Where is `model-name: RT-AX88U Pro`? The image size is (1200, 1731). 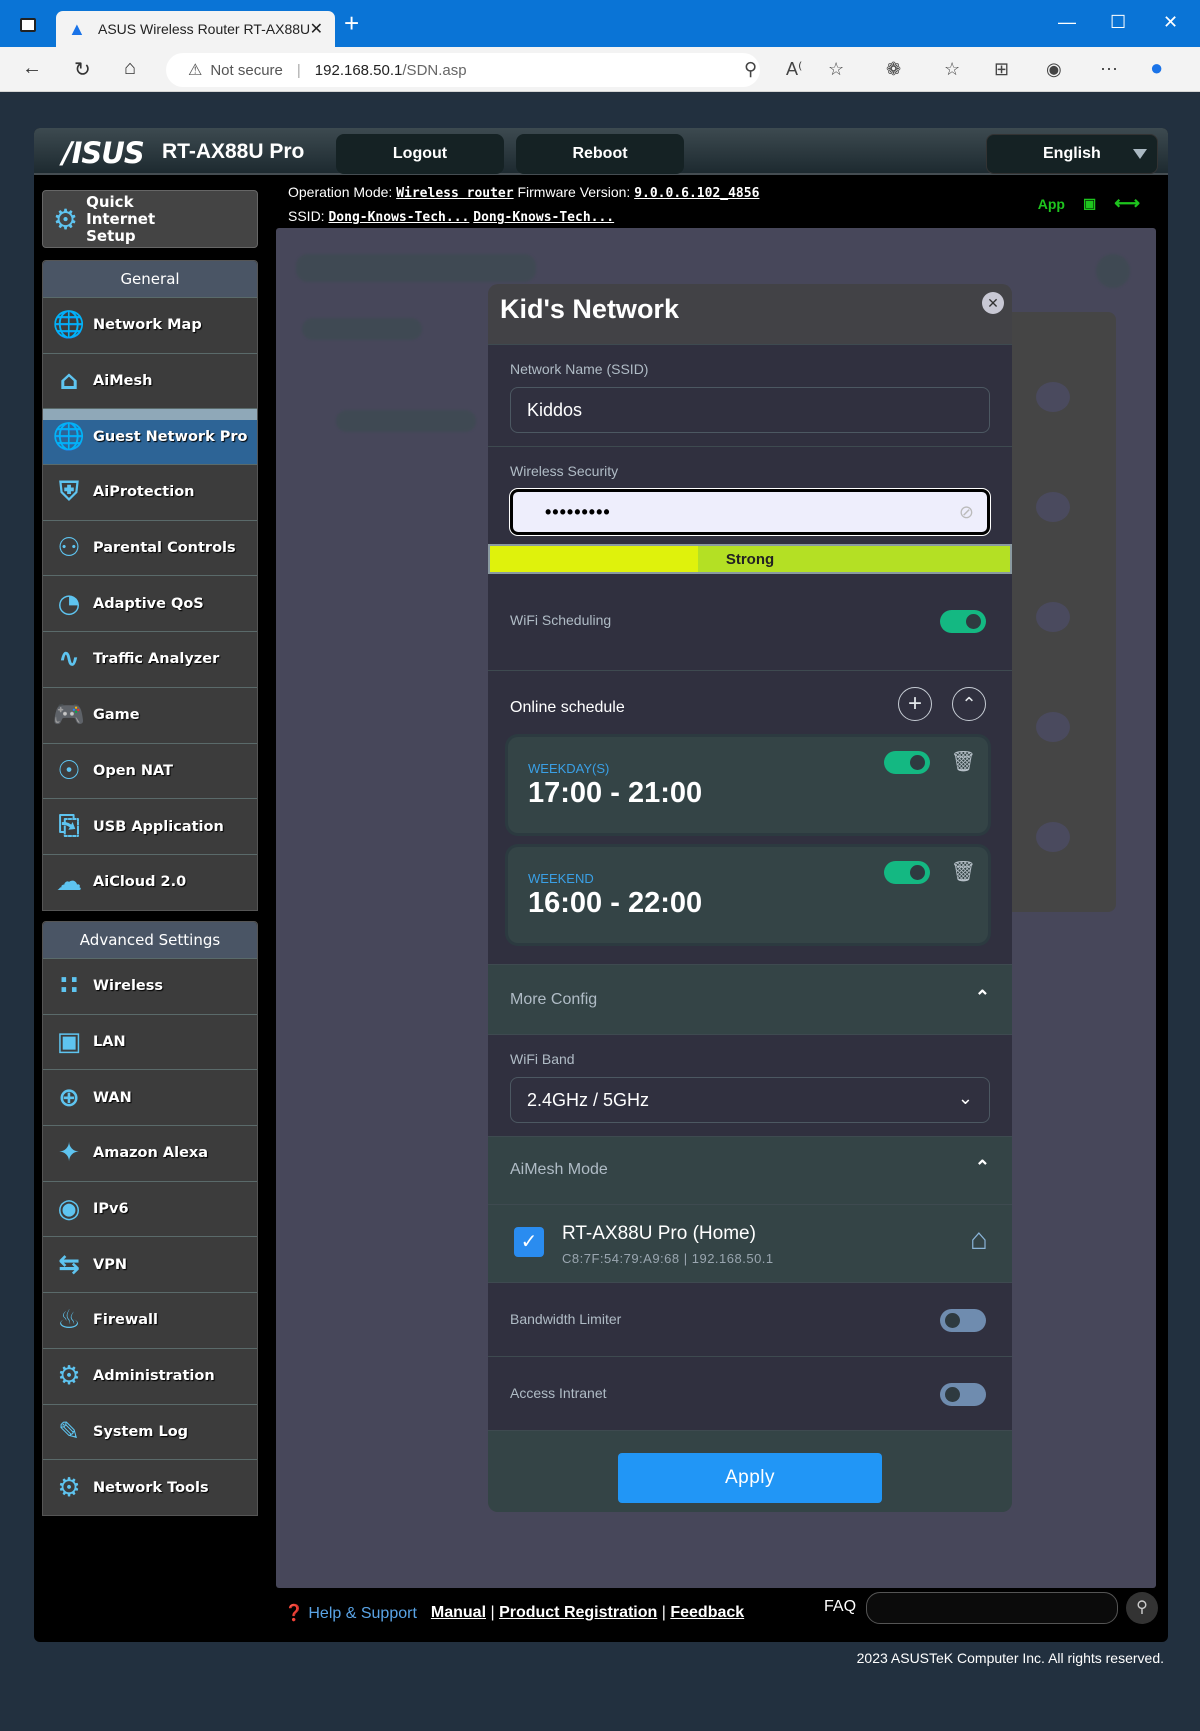
model-name: RT-AX88U Pro is located at coordinates (233, 151).